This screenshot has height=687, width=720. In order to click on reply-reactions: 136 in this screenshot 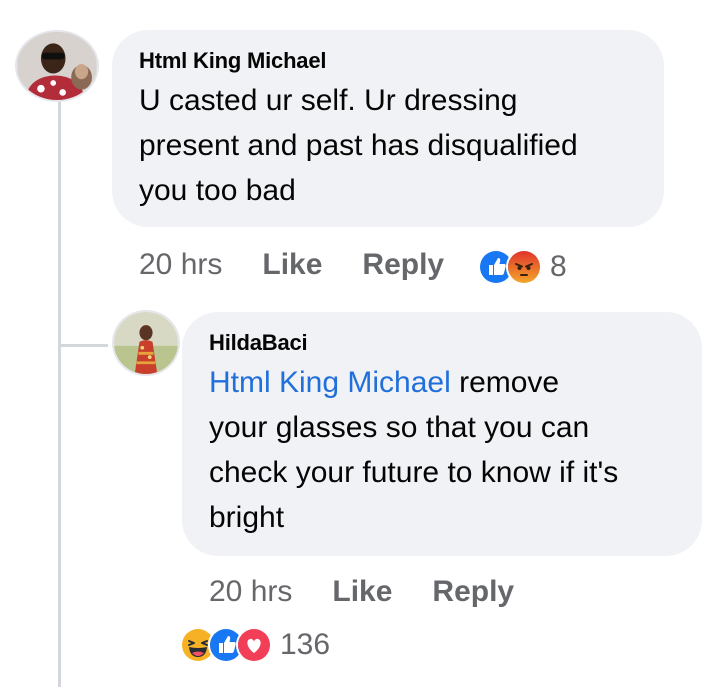, I will do `click(255, 645)`.